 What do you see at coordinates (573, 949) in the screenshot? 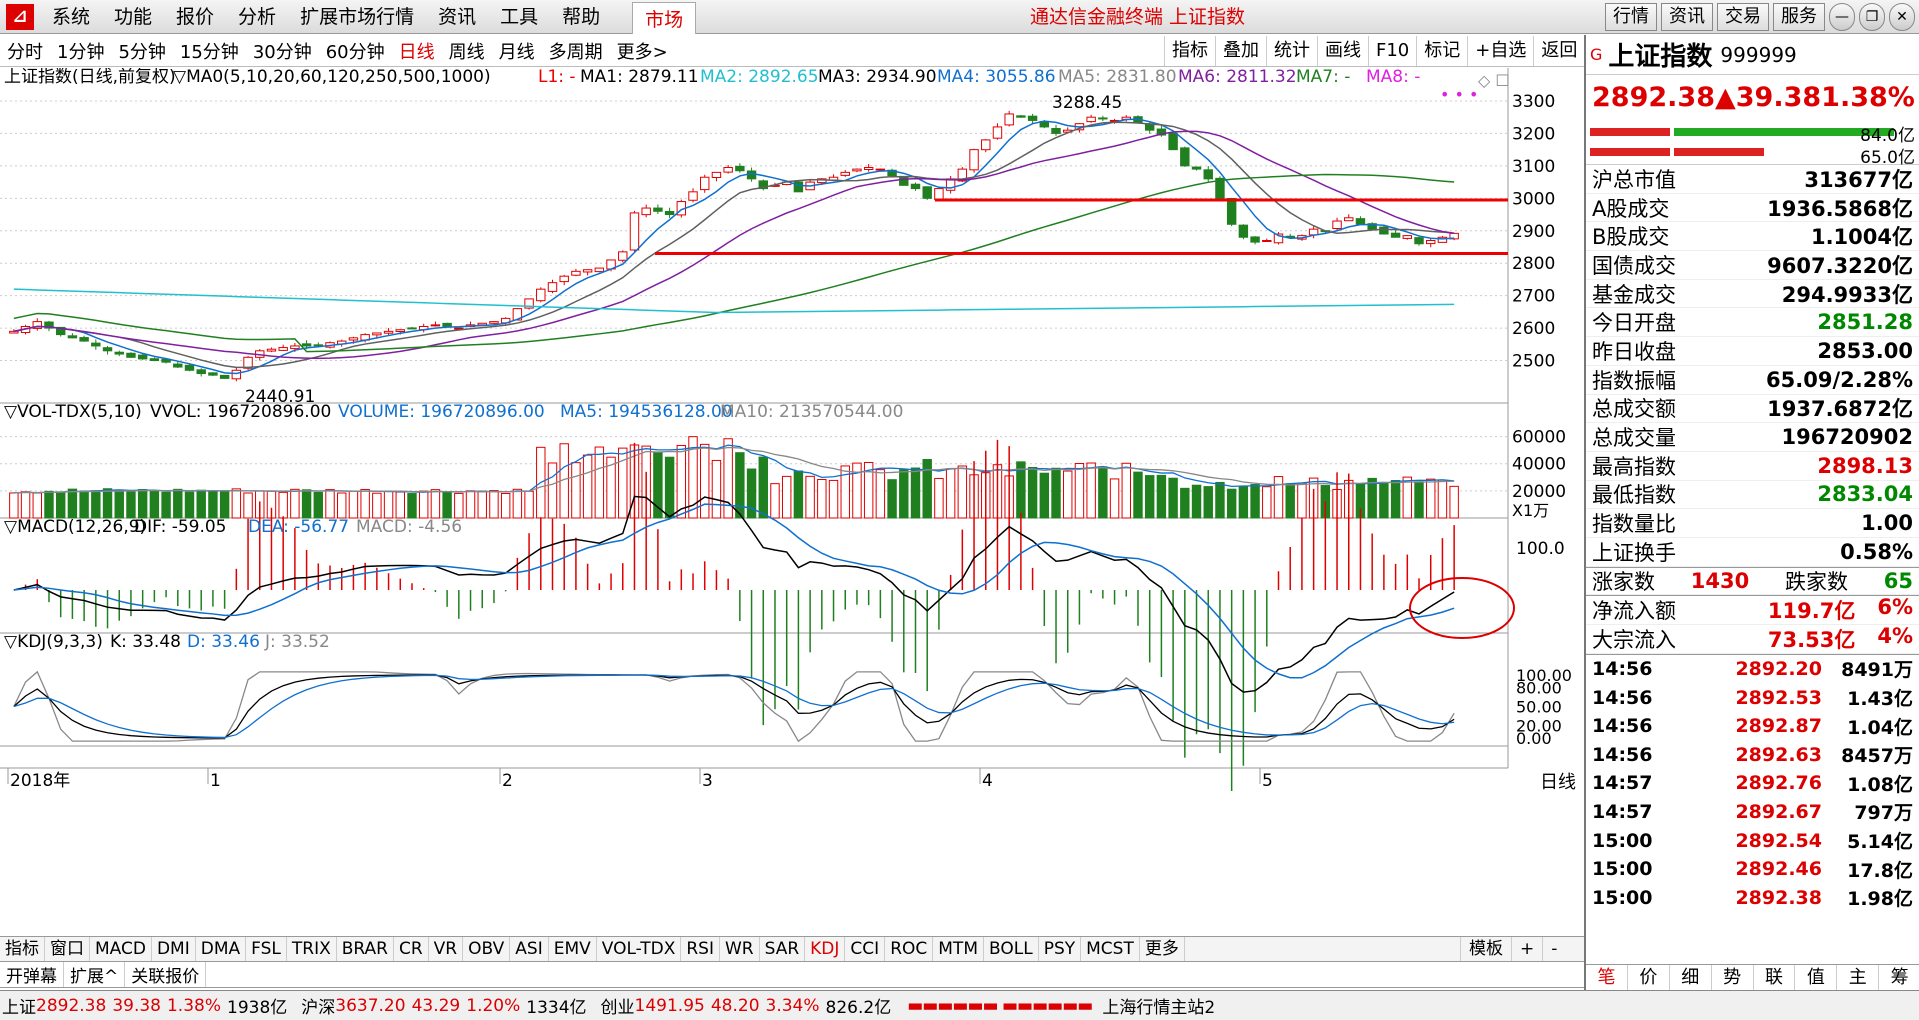
I see `indicator-12: EMV` at bounding box center [573, 949].